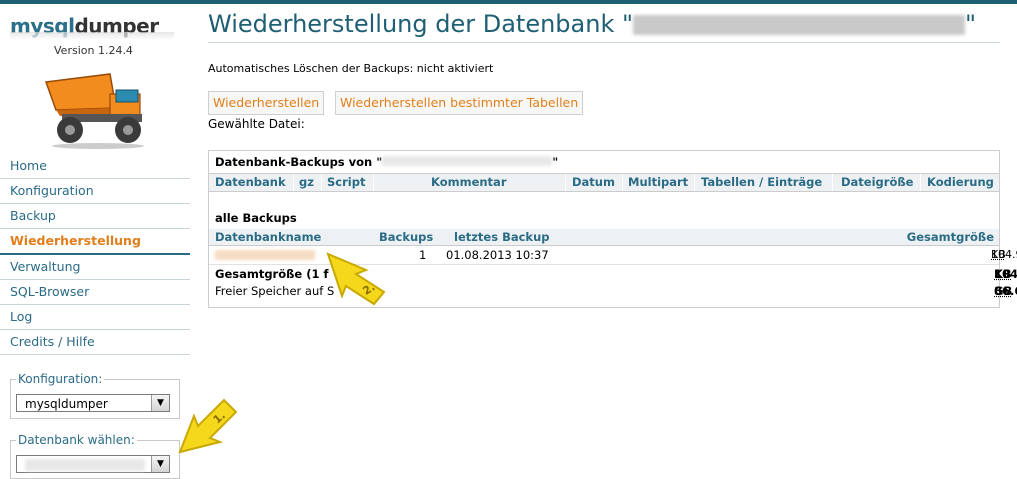  I want to click on col-letztes-backup: letztes Backup, so click(502, 237).